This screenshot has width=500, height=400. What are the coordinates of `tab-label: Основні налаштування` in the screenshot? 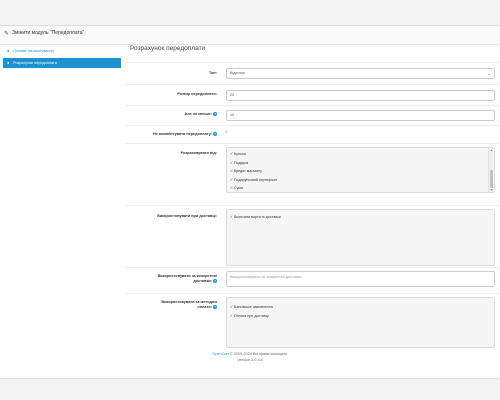 It's located at (33, 51).